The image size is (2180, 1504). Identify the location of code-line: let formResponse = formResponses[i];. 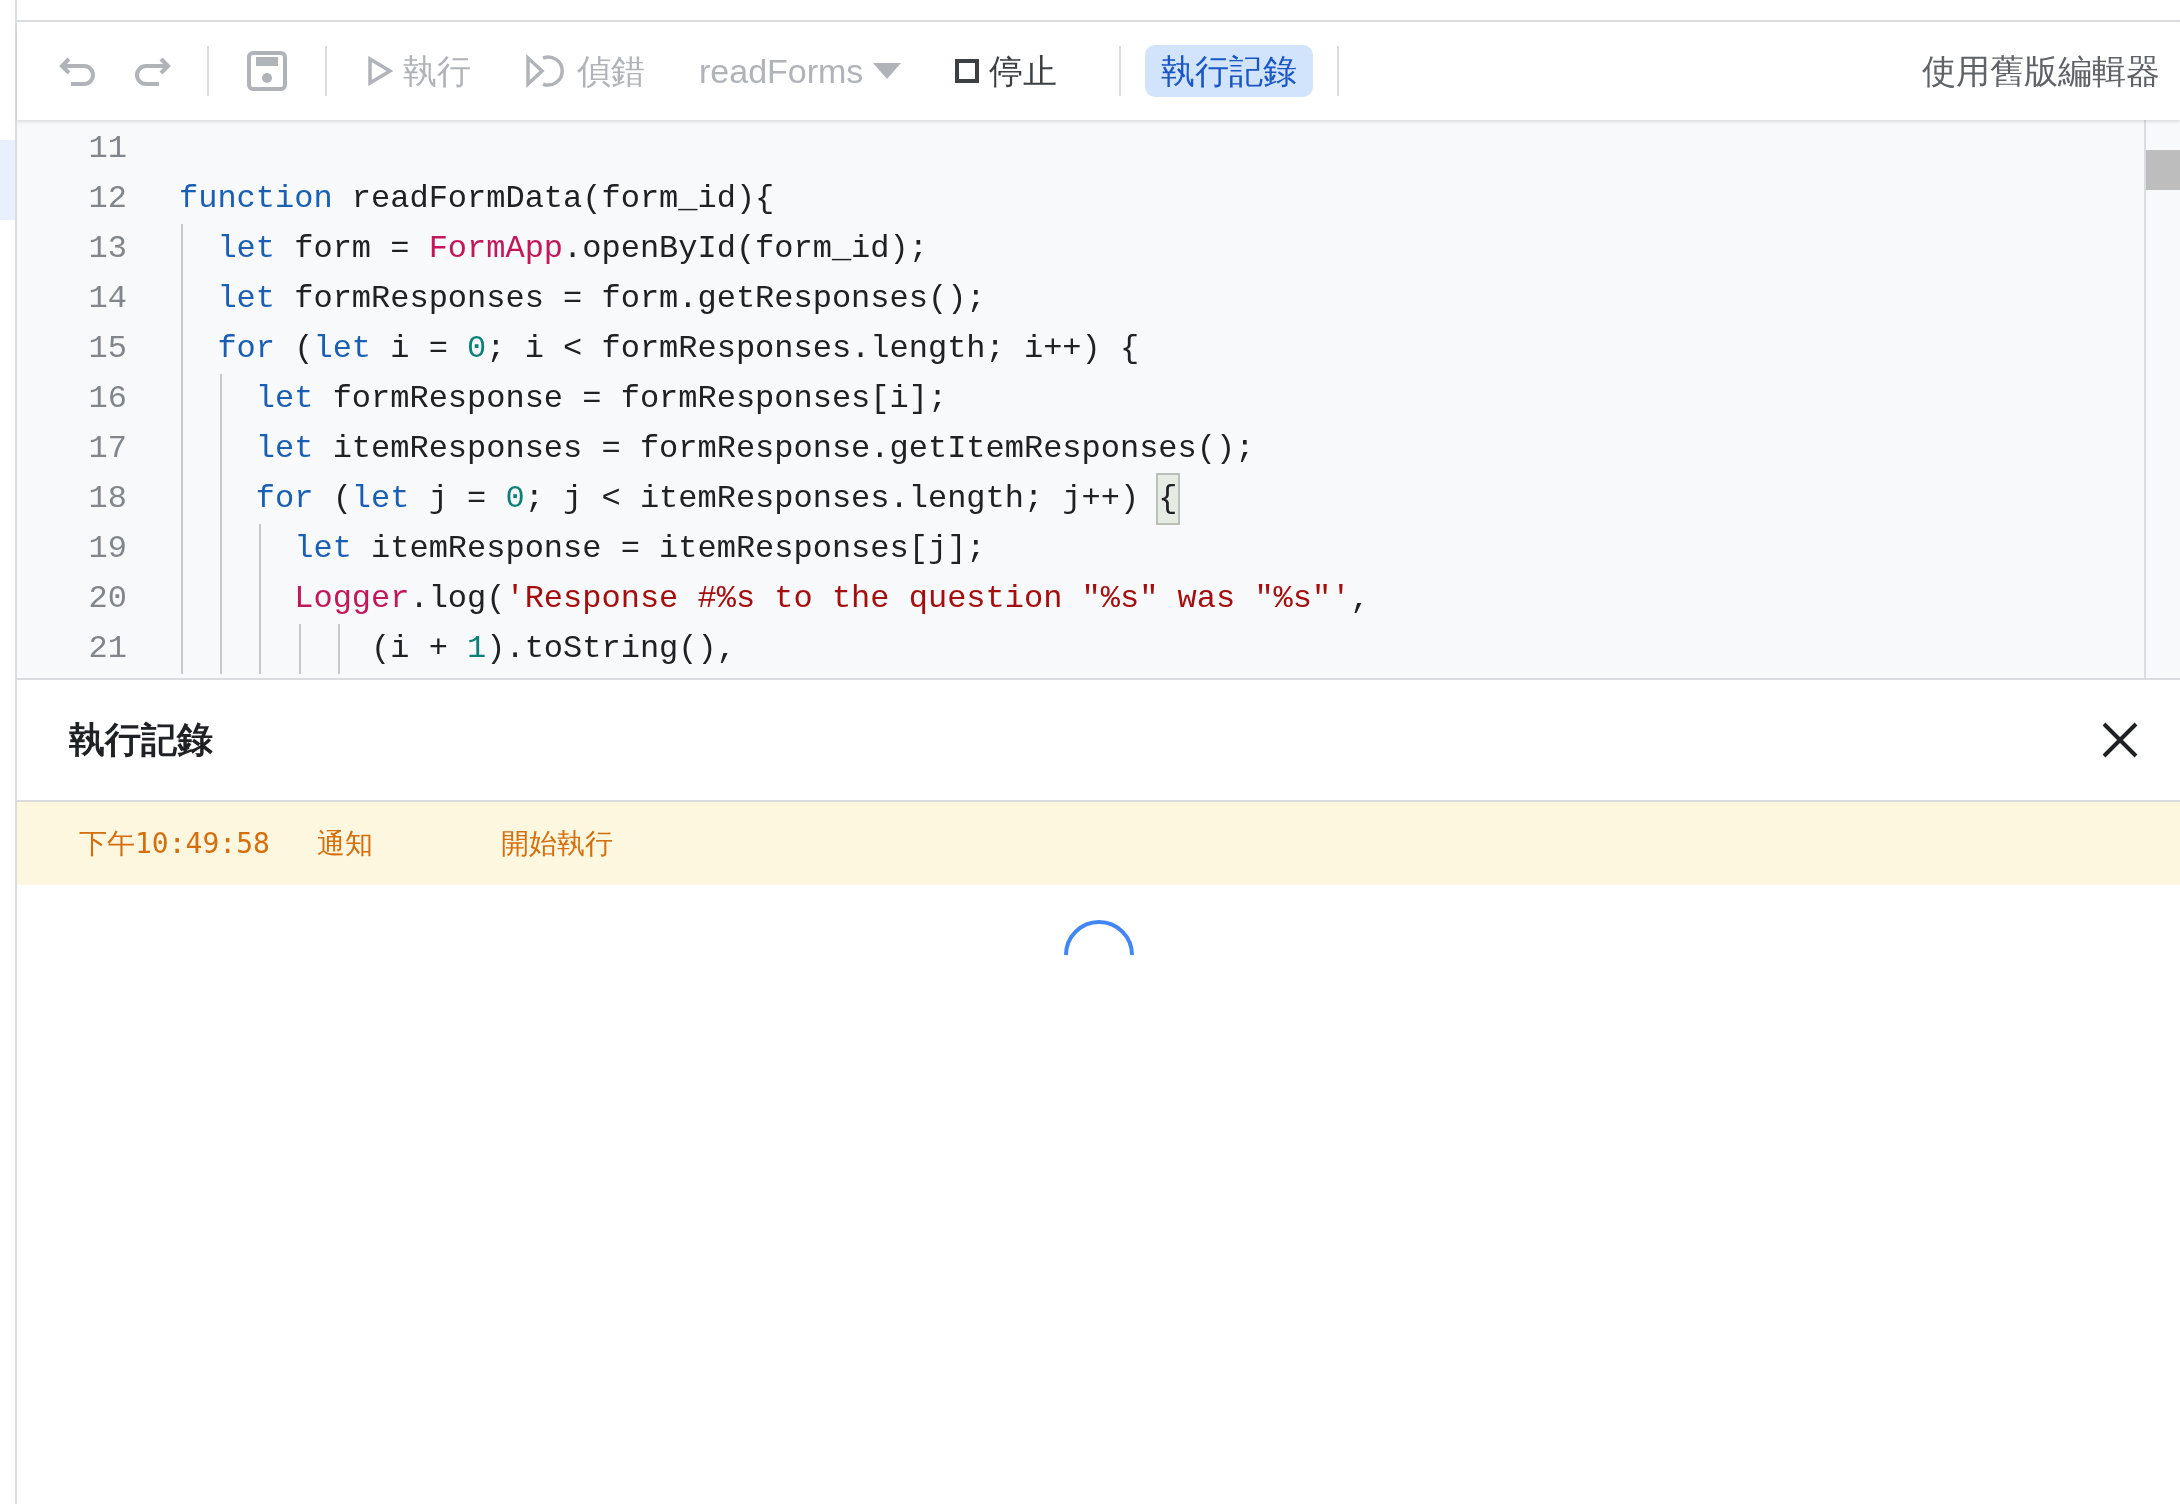
(563, 399).